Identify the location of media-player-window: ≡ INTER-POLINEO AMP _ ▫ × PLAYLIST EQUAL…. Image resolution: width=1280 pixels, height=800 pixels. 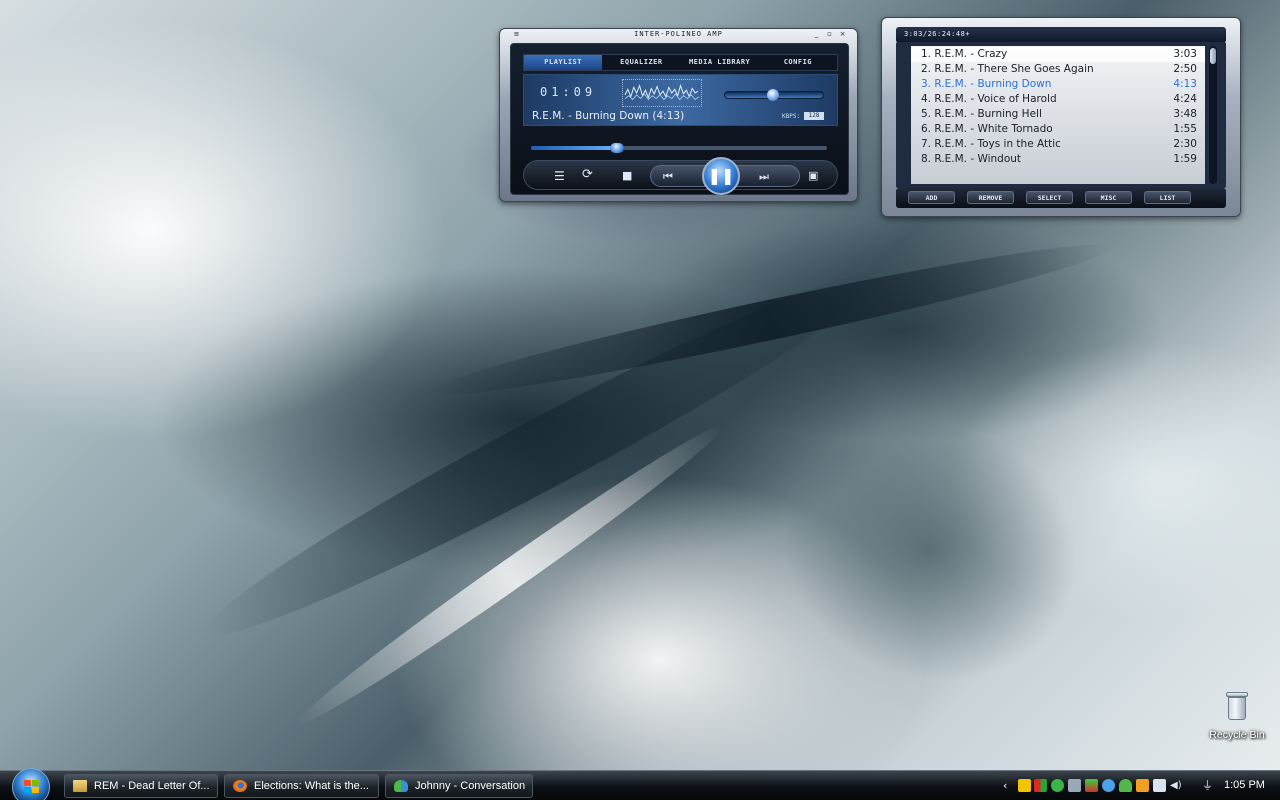
(678, 115).